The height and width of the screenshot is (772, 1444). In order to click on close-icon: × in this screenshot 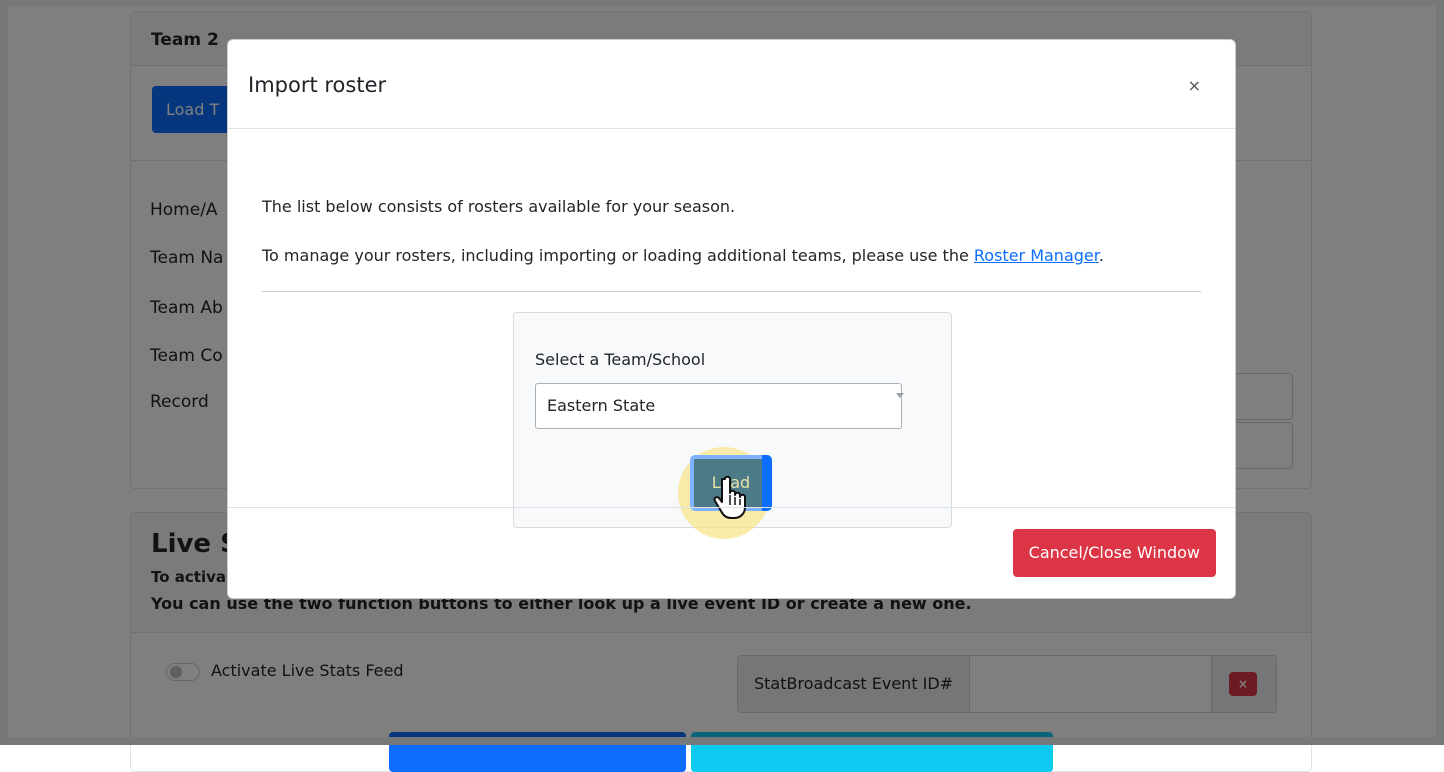, I will do `click(1194, 85)`.